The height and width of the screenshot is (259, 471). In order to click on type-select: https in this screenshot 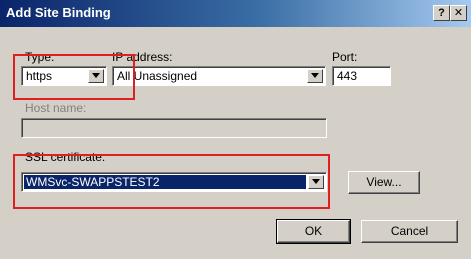, I will do `click(64, 76)`.